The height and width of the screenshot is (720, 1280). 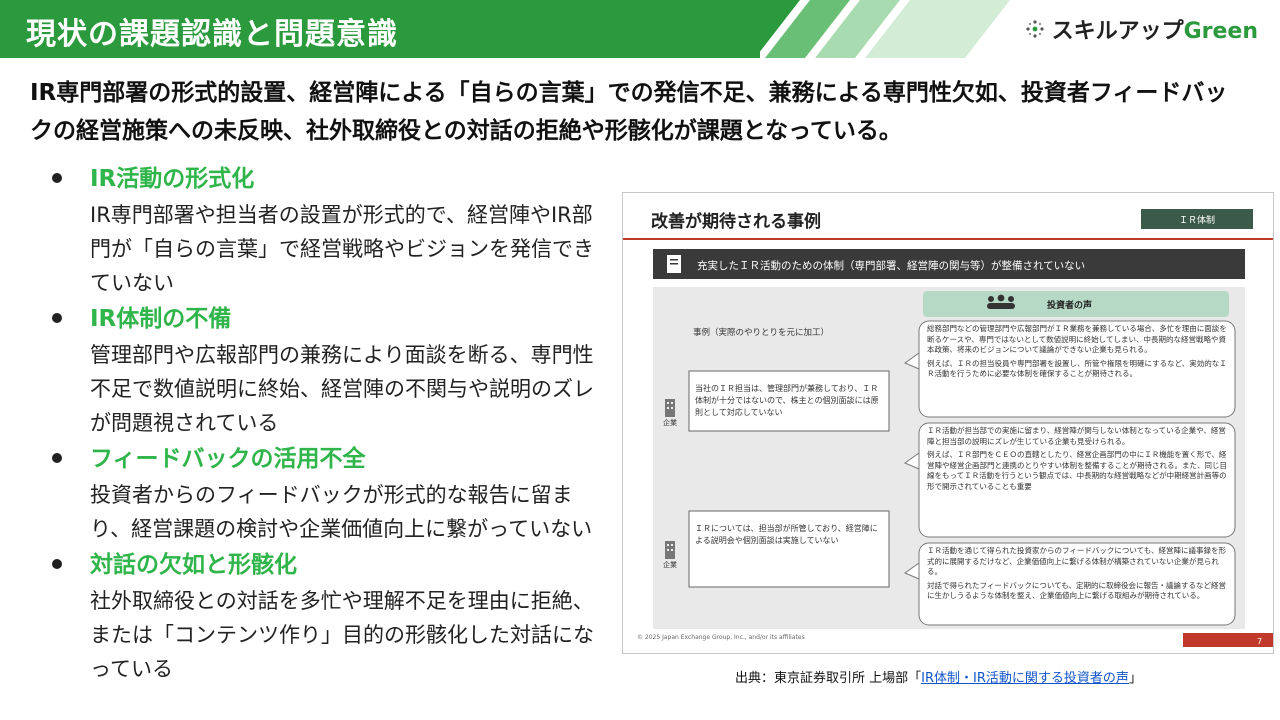 I want to click on slide-title: 改善が期待される事例, so click(x=736, y=221).